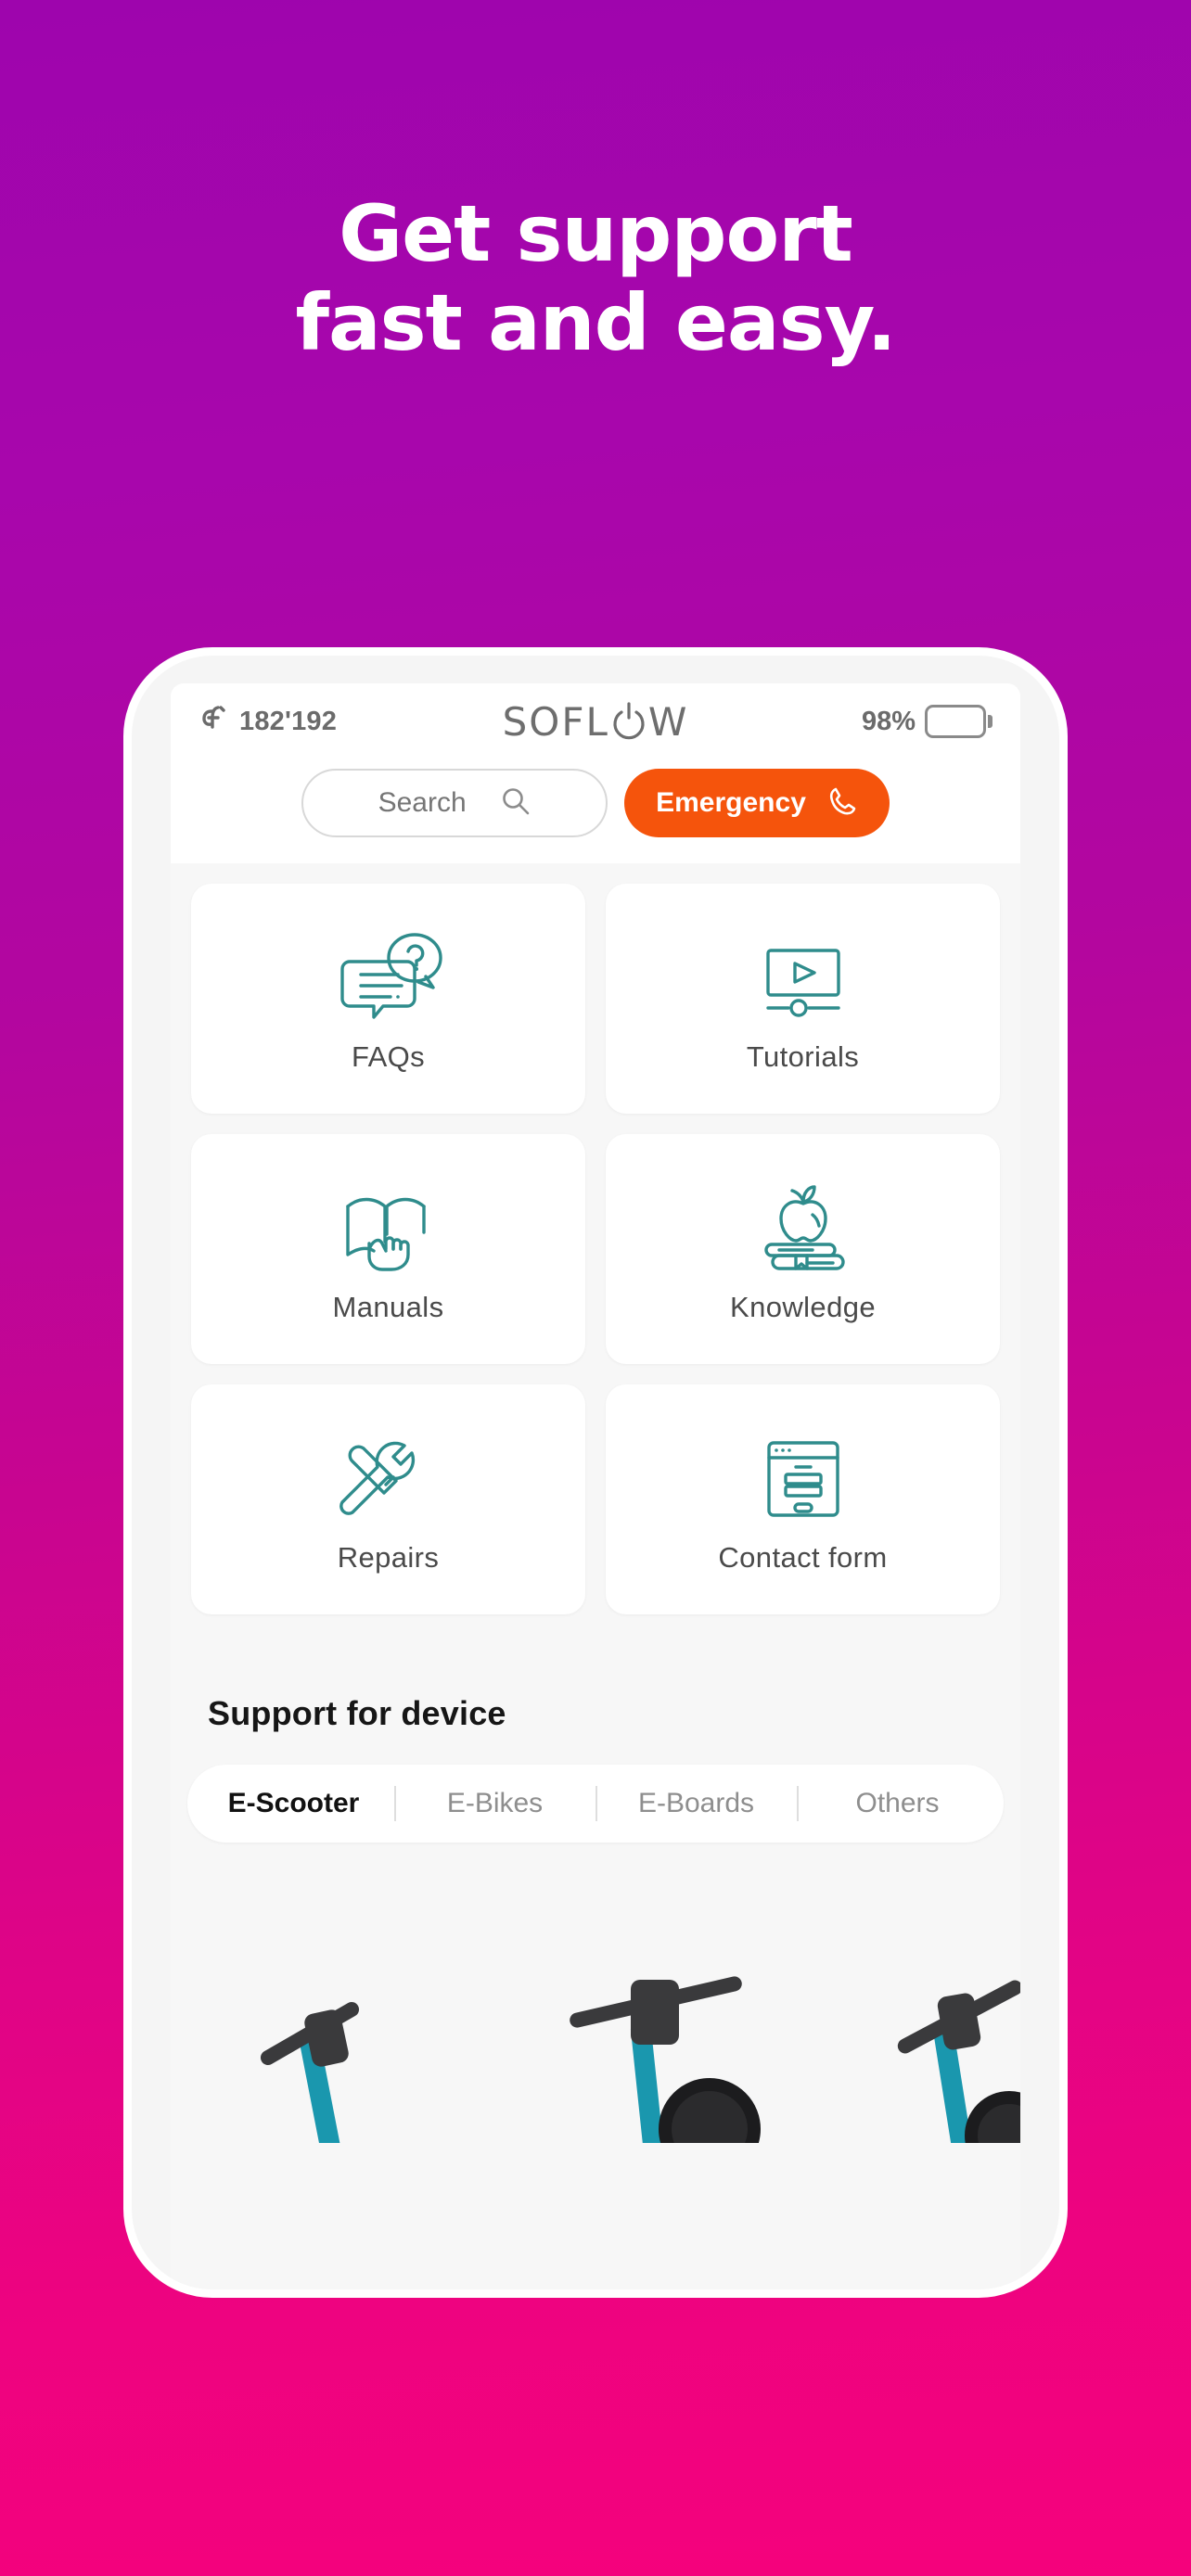 This screenshot has width=1191, height=2576. What do you see at coordinates (388, 978) in the screenshot?
I see `chat-question-icon` at bounding box center [388, 978].